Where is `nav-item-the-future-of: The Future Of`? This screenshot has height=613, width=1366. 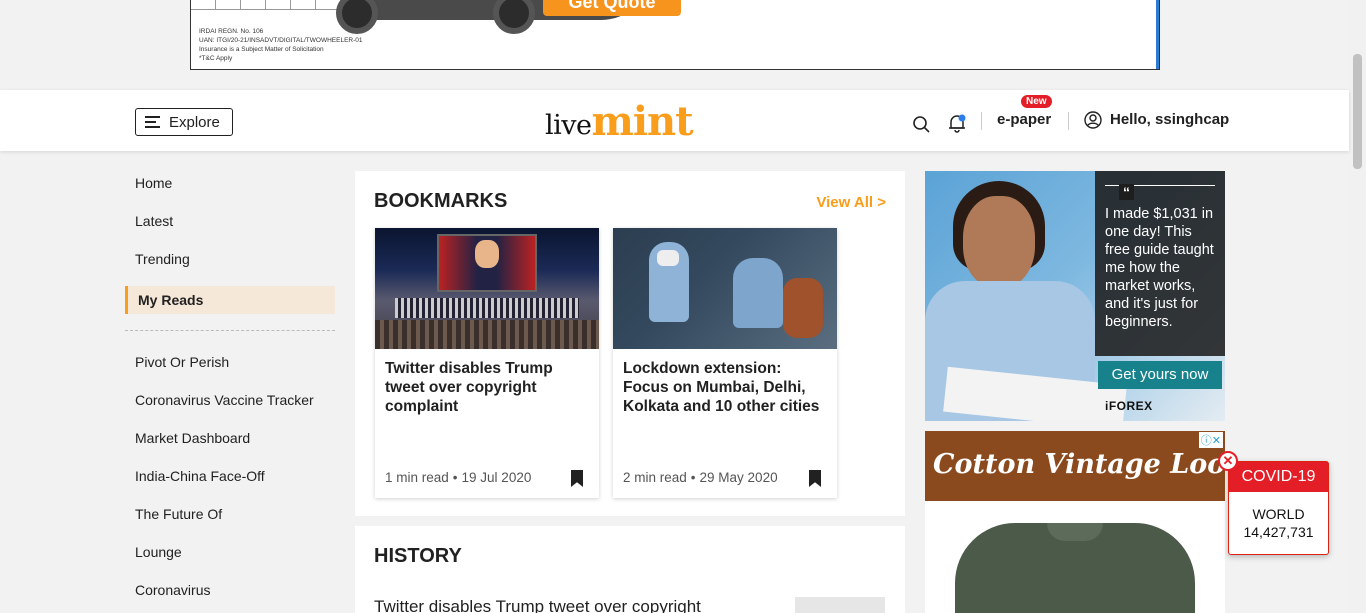 nav-item-the-future-of: The Future Of is located at coordinates (230, 520).